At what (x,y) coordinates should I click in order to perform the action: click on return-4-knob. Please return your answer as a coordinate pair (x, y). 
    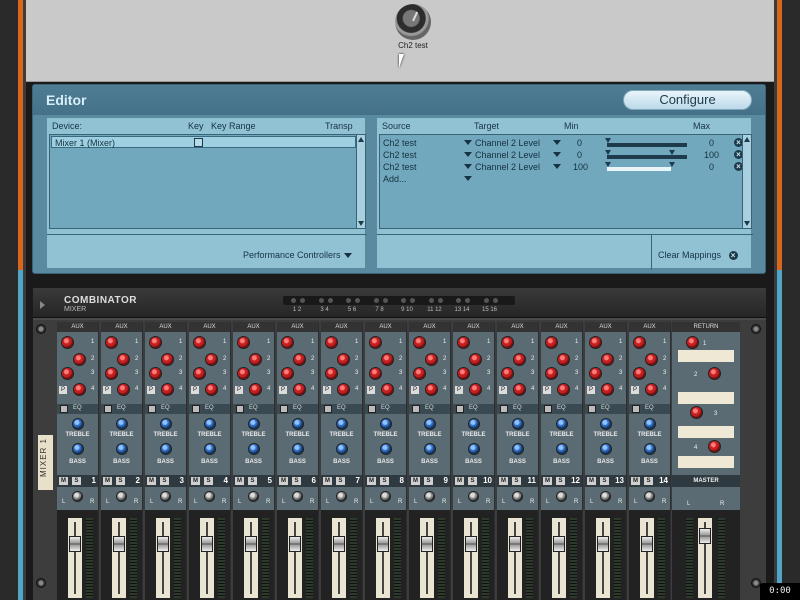
    Looking at the image, I should click on (714, 446).